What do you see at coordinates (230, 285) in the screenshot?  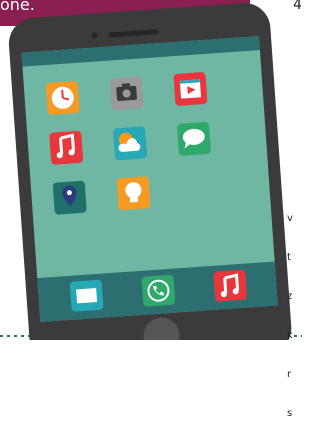 I see `dock-music` at bounding box center [230, 285].